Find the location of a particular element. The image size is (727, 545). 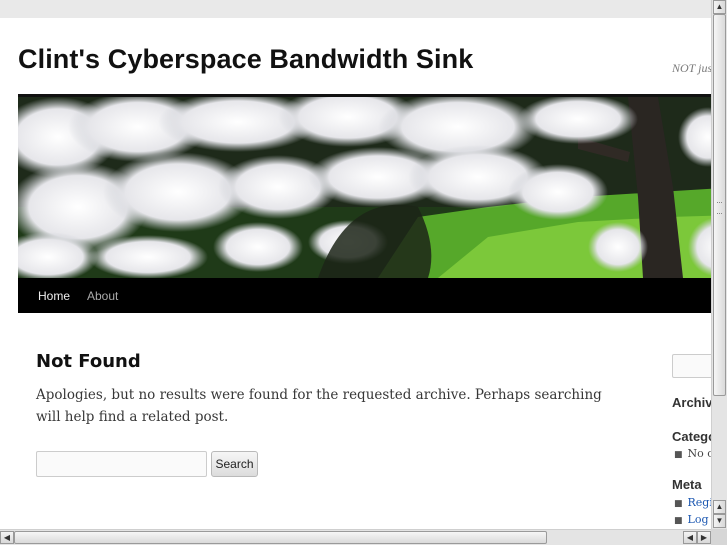

page-title: Not Found is located at coordinates (88, 361).